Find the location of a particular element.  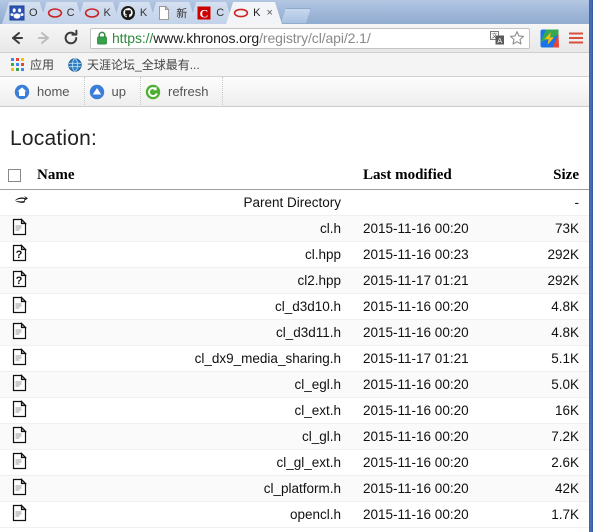

browser-tab-5: 新 is located at coordinates (172, 13).